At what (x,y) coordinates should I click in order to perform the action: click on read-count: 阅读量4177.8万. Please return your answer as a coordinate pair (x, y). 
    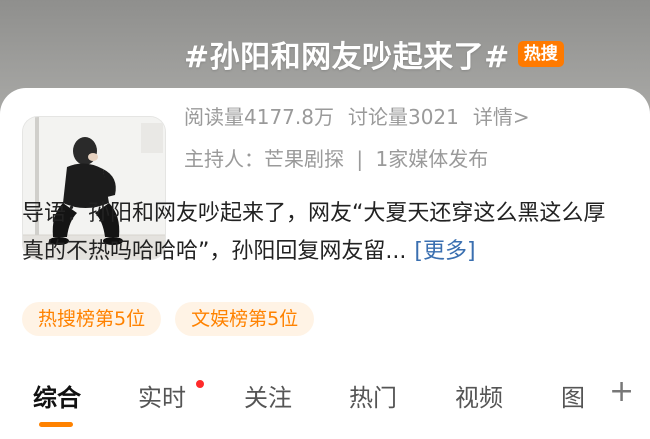
    Looking at the image, I should click on (259, 117).